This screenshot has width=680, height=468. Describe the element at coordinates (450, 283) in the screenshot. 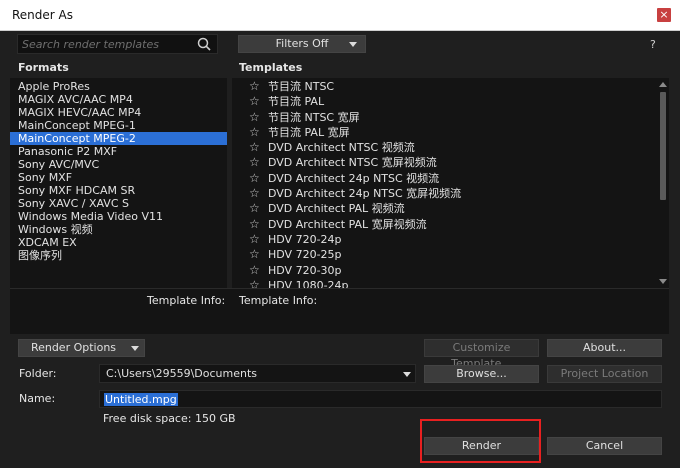

I see `template-item: ☆ HDV 1080-24p` at that location.